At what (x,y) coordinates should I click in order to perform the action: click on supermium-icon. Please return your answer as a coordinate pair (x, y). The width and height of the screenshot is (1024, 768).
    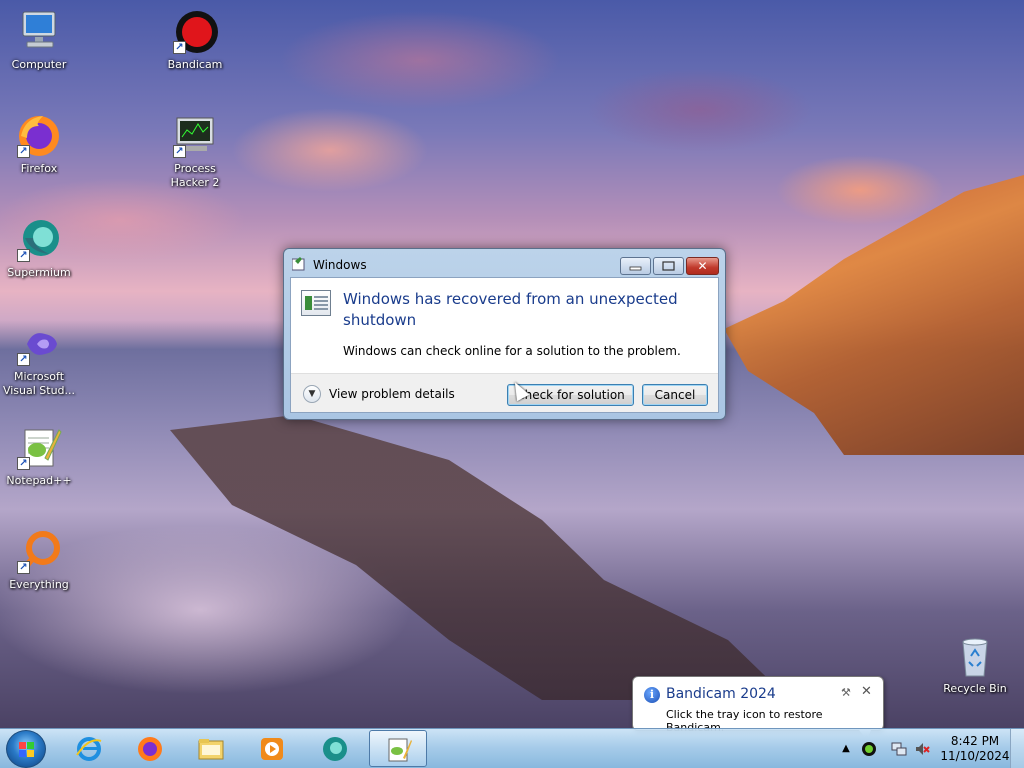
    Looking at the image, I should click on (335, 749).